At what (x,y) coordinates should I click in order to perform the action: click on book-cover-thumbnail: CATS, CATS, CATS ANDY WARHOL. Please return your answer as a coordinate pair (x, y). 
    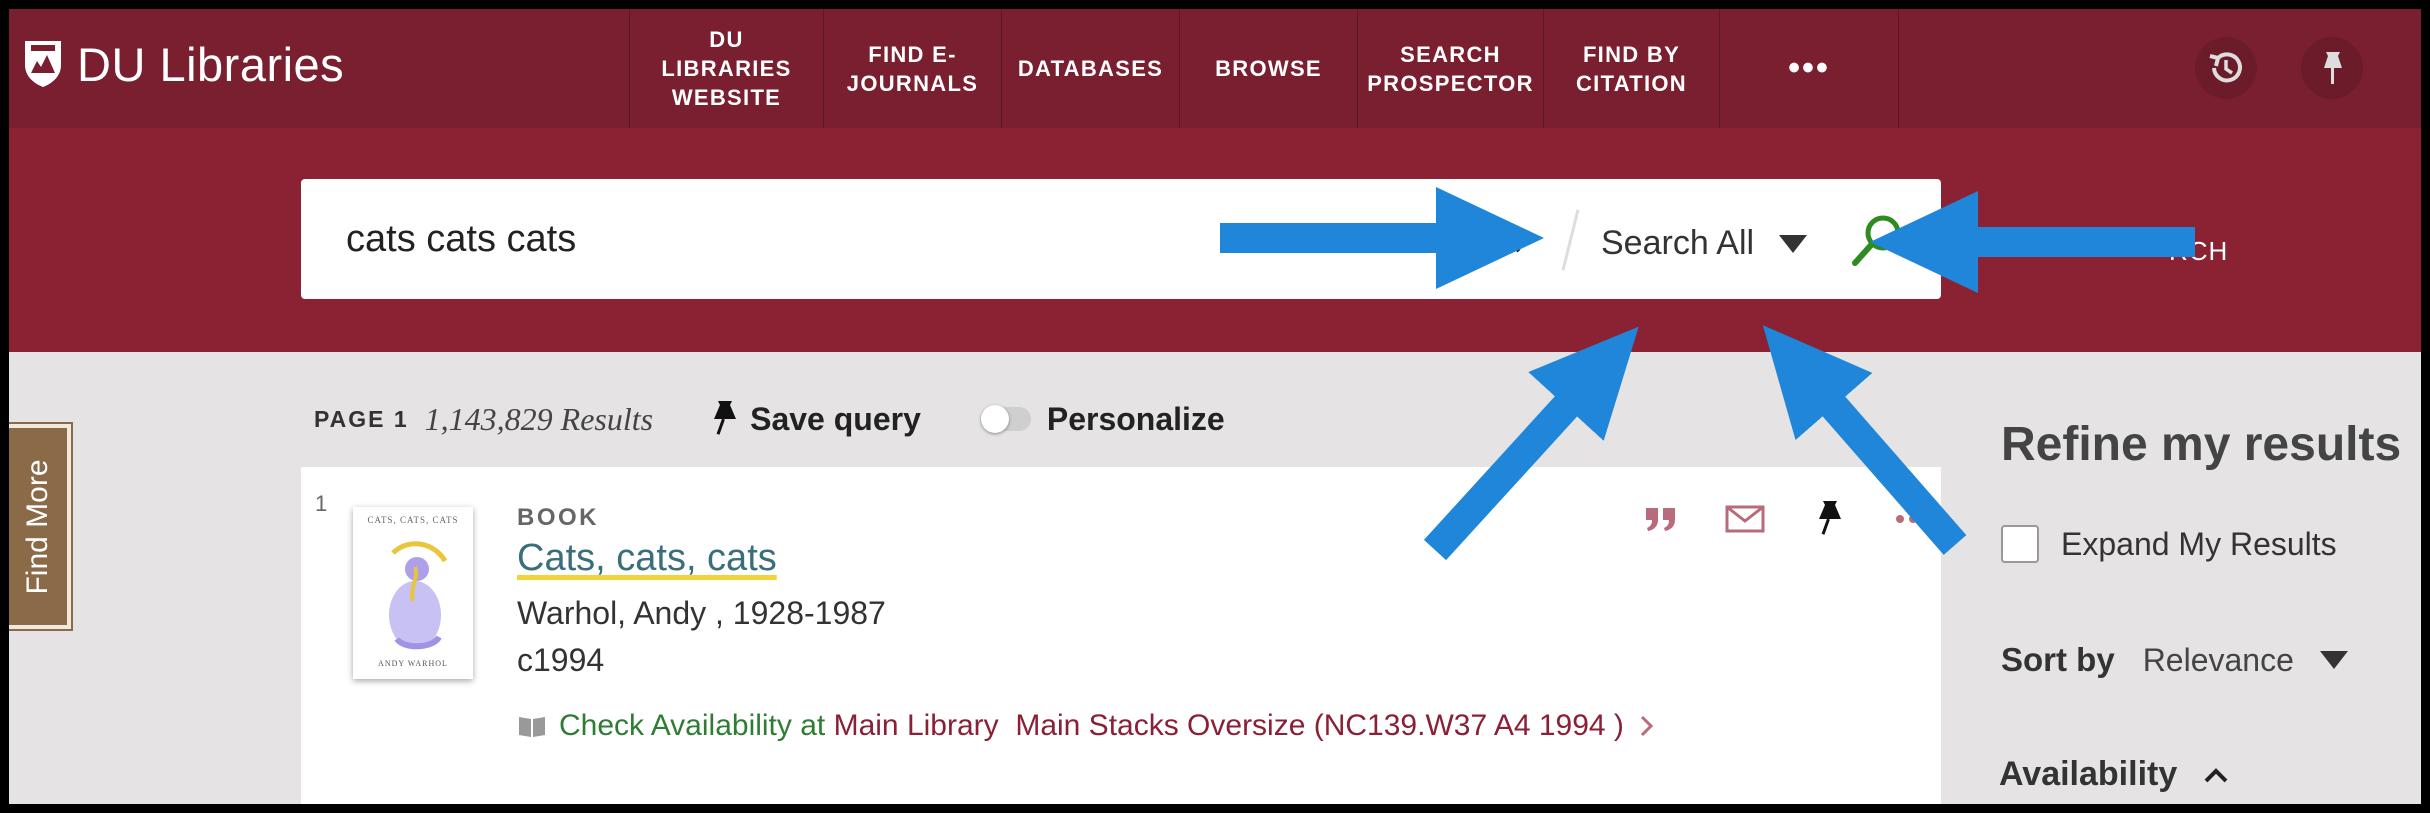
    Looking at the image, I should click on (413, 593).